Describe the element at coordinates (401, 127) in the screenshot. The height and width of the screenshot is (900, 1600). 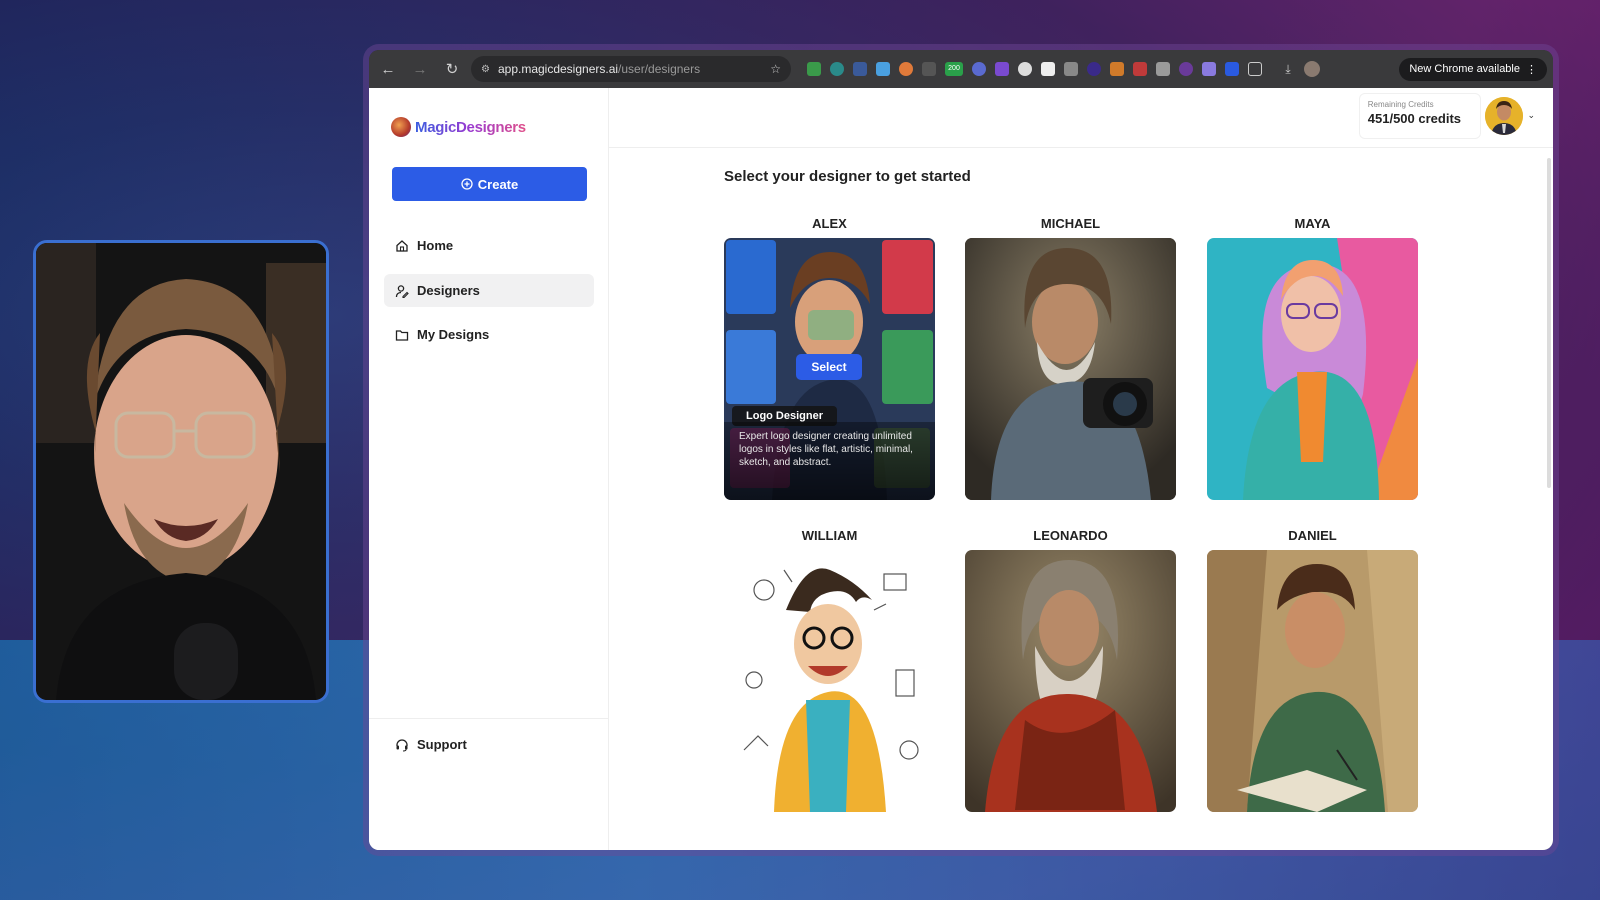
I see `logo-mark-icon` at that location.